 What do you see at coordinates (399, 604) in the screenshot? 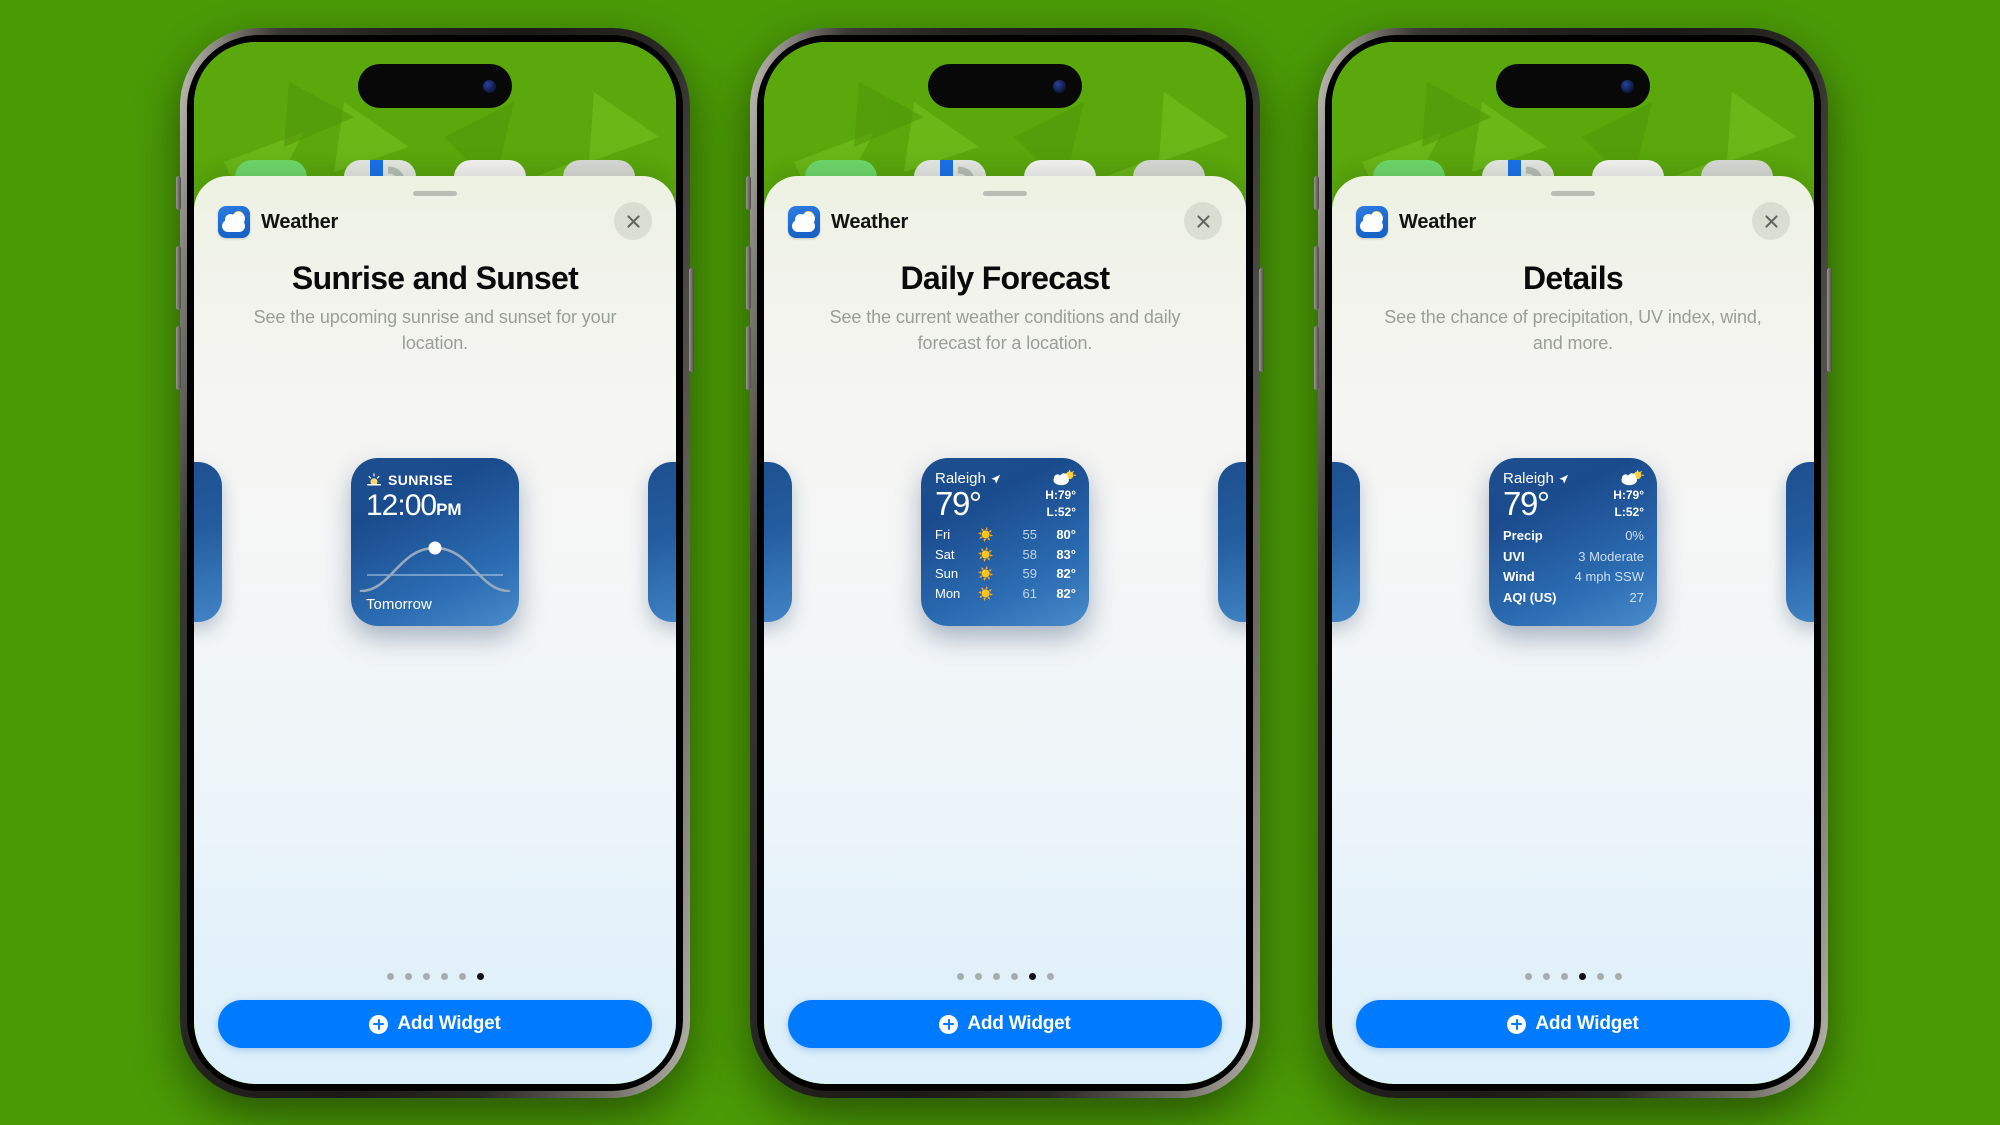
I see `sunrise-footer: Tomorrow` at bounding box center [399, 604].